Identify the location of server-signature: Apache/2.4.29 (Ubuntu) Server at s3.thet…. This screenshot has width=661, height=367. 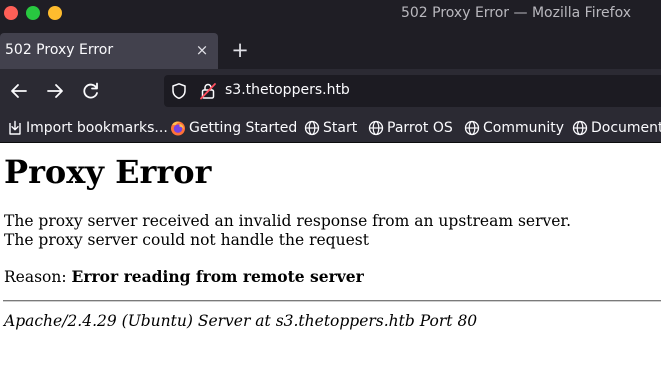
(241, 321).